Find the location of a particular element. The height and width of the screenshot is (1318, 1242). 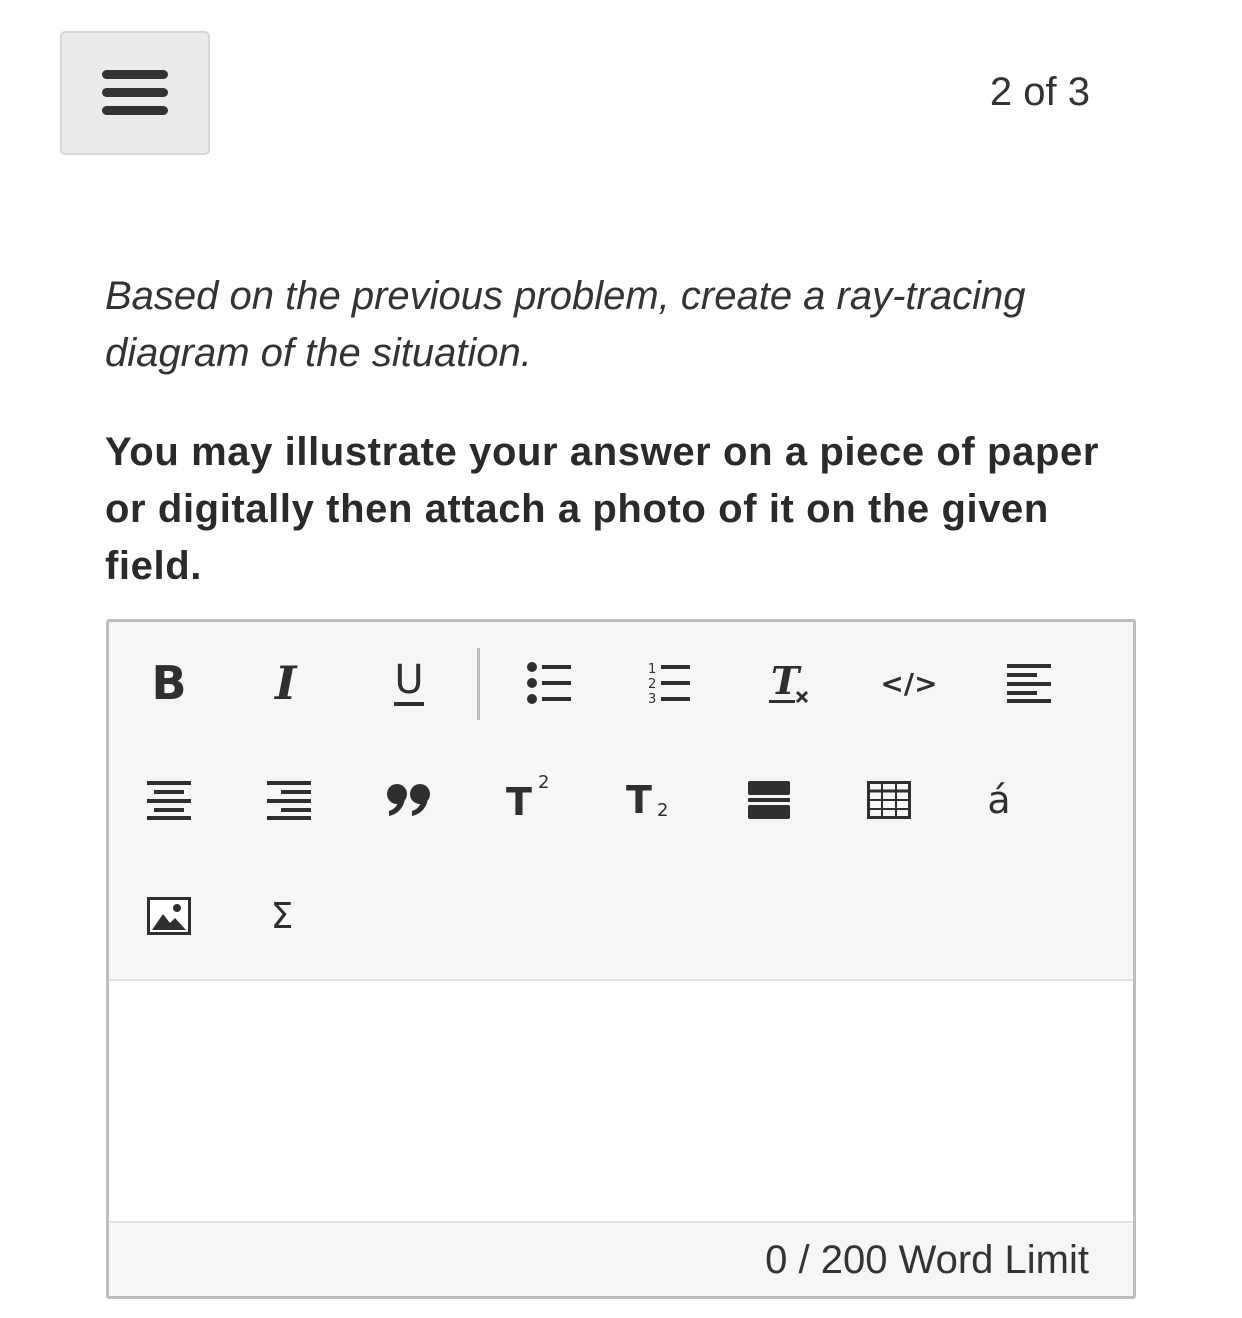

svg-text: 2 is located at coordinates (652, 684).